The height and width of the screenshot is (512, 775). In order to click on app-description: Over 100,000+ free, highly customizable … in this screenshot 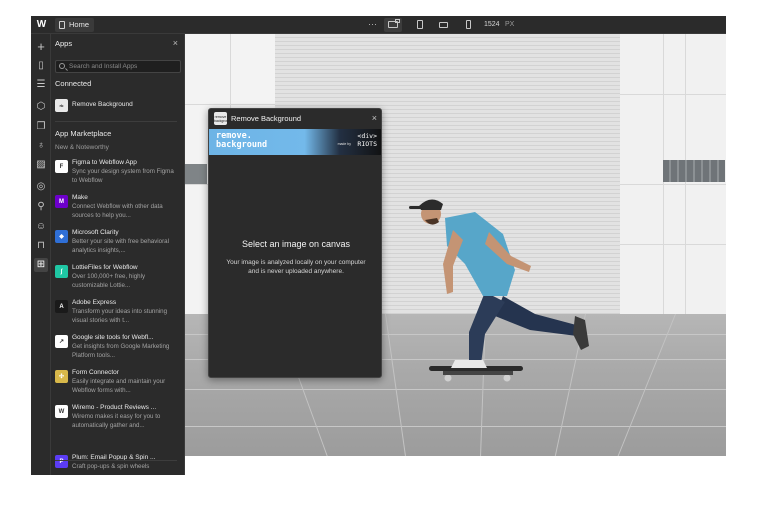, I will do `click(109, 281)`.